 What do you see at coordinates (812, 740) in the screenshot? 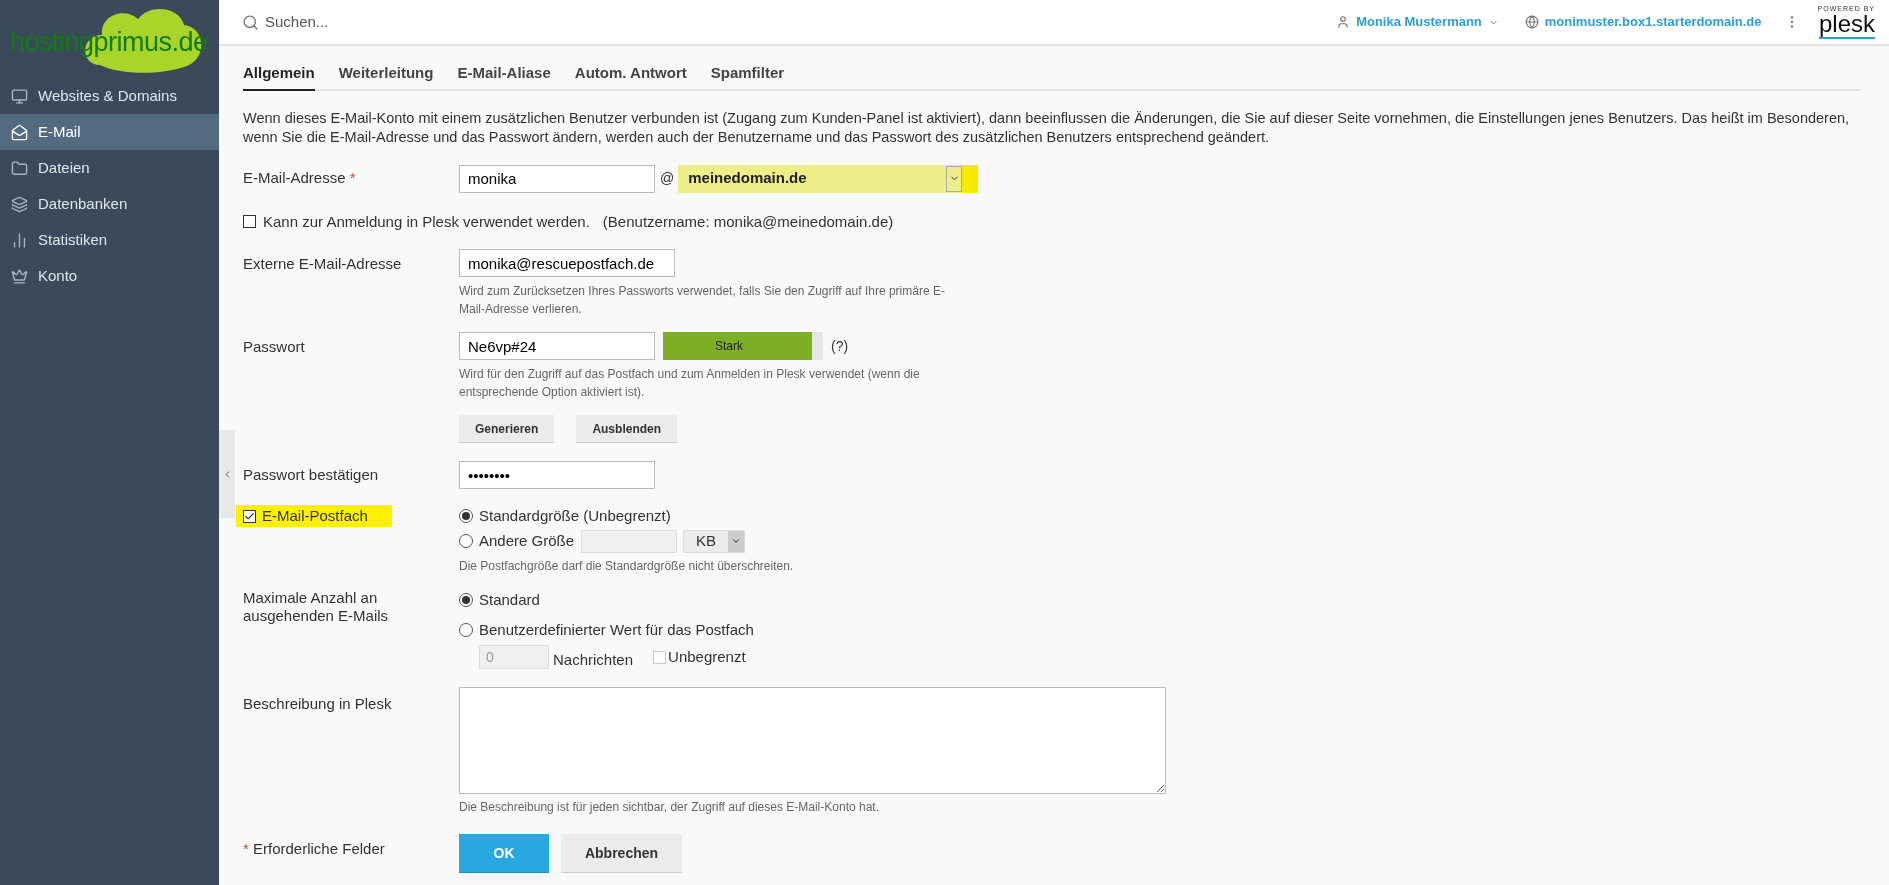
I see `description-field` at bounding box center [812, 740].